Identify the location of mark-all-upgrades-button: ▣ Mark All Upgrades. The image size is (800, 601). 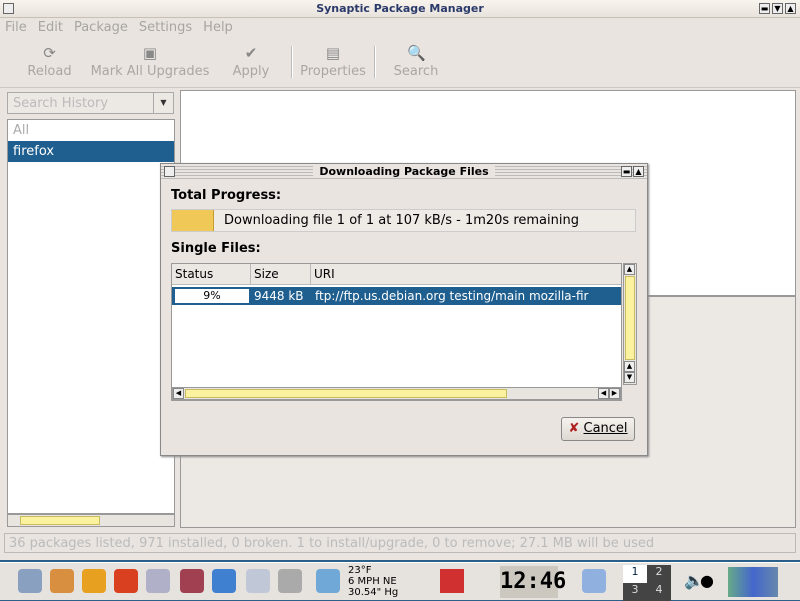
(150, 62).